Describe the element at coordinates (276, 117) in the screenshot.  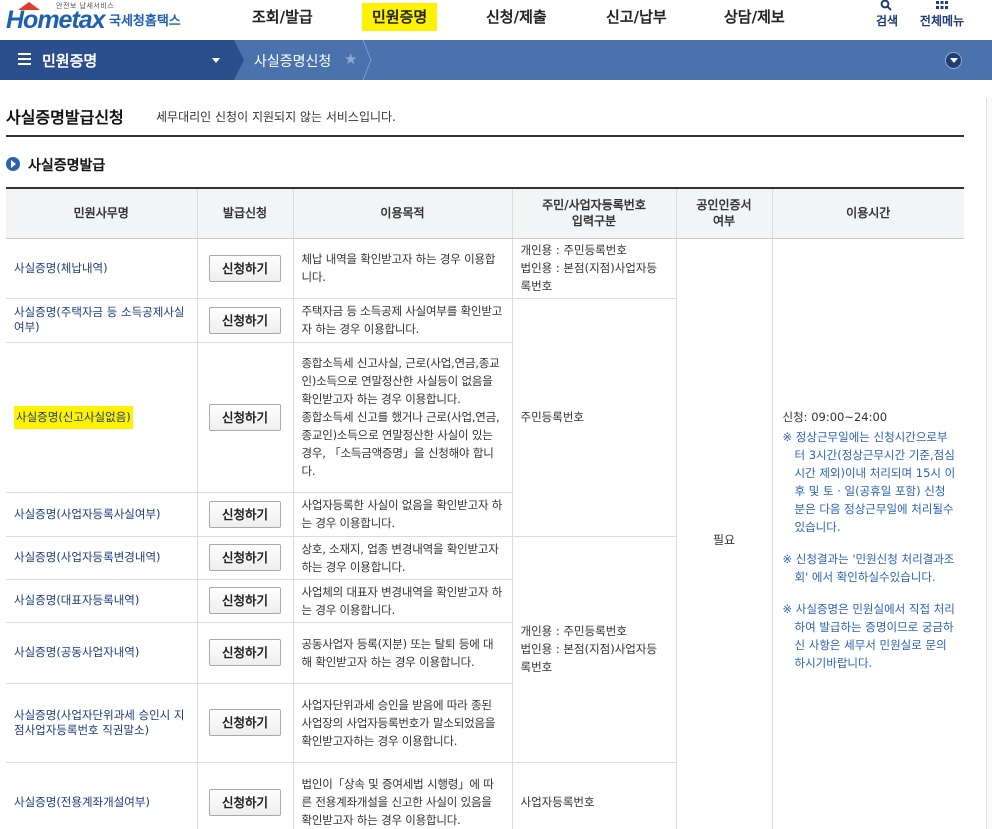
I see `page-notice: 세무대리인 신청이 지원되지 않는 서비스입니다.` at that location.